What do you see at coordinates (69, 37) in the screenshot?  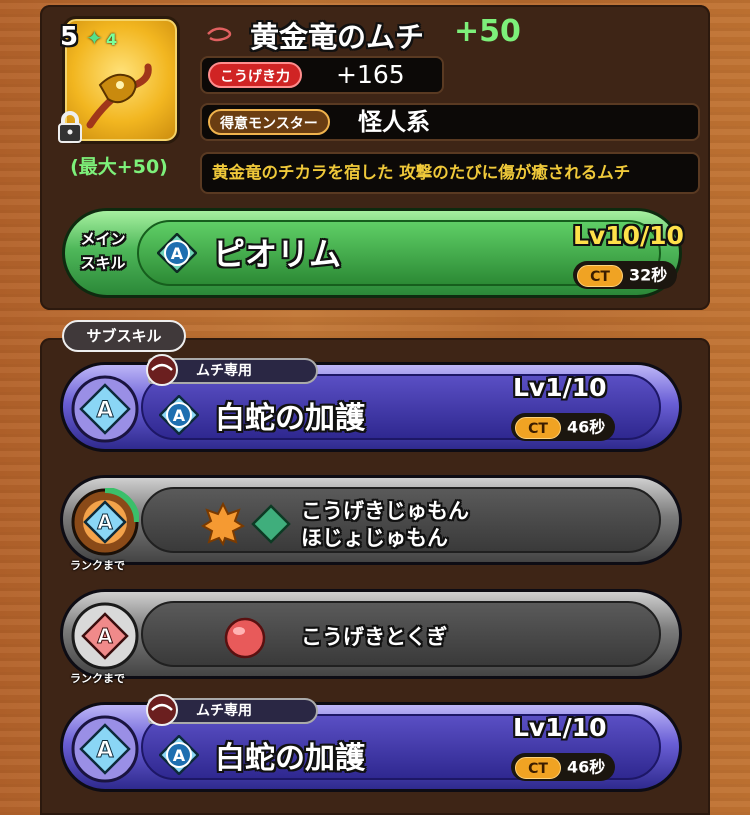 I see `item-rank: 5` at bounding box center [69, 37].